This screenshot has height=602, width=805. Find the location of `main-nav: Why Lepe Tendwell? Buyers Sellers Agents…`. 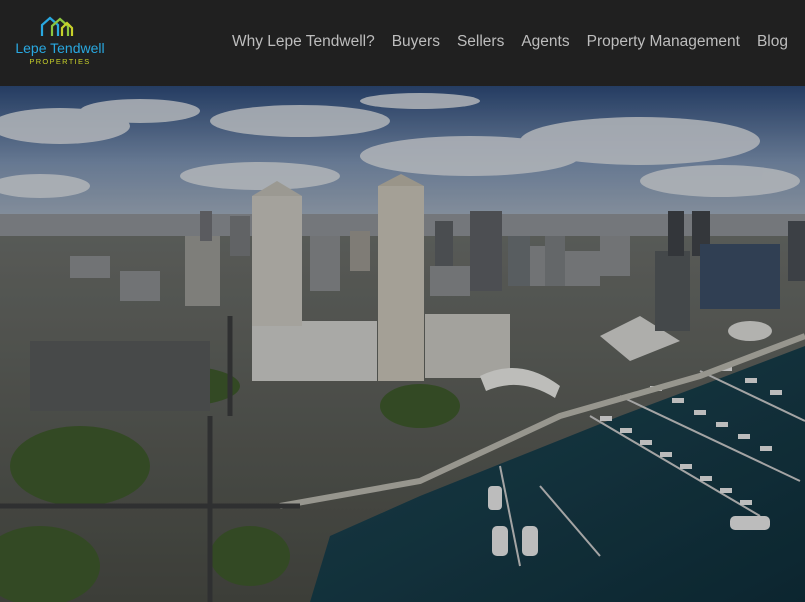

main-nav: Why Lepe Tendwell? Buyers Sellers Agents… is located at coordinates (510, 42).